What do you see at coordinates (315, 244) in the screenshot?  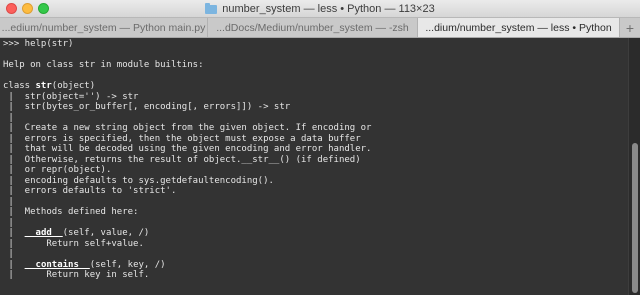 I see `terminal-line: | Return self+value.` at bounding box center [315, 244].